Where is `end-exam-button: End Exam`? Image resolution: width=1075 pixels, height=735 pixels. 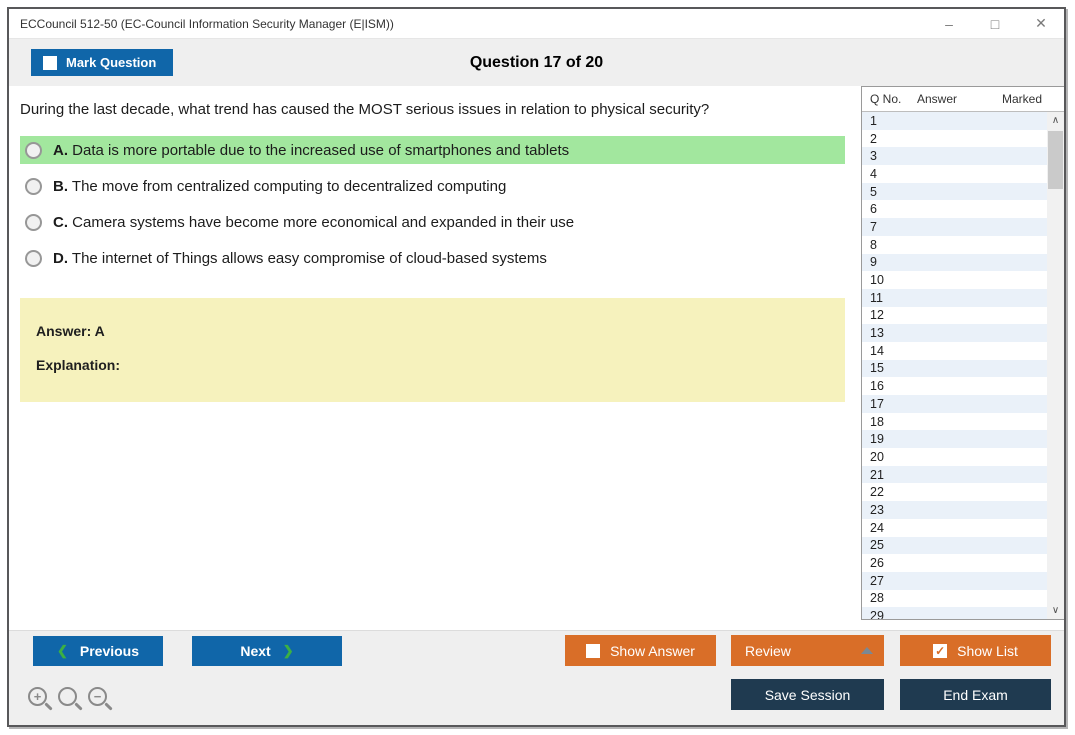 end-exam-button: End Exam is located at coordinates (975, 694).